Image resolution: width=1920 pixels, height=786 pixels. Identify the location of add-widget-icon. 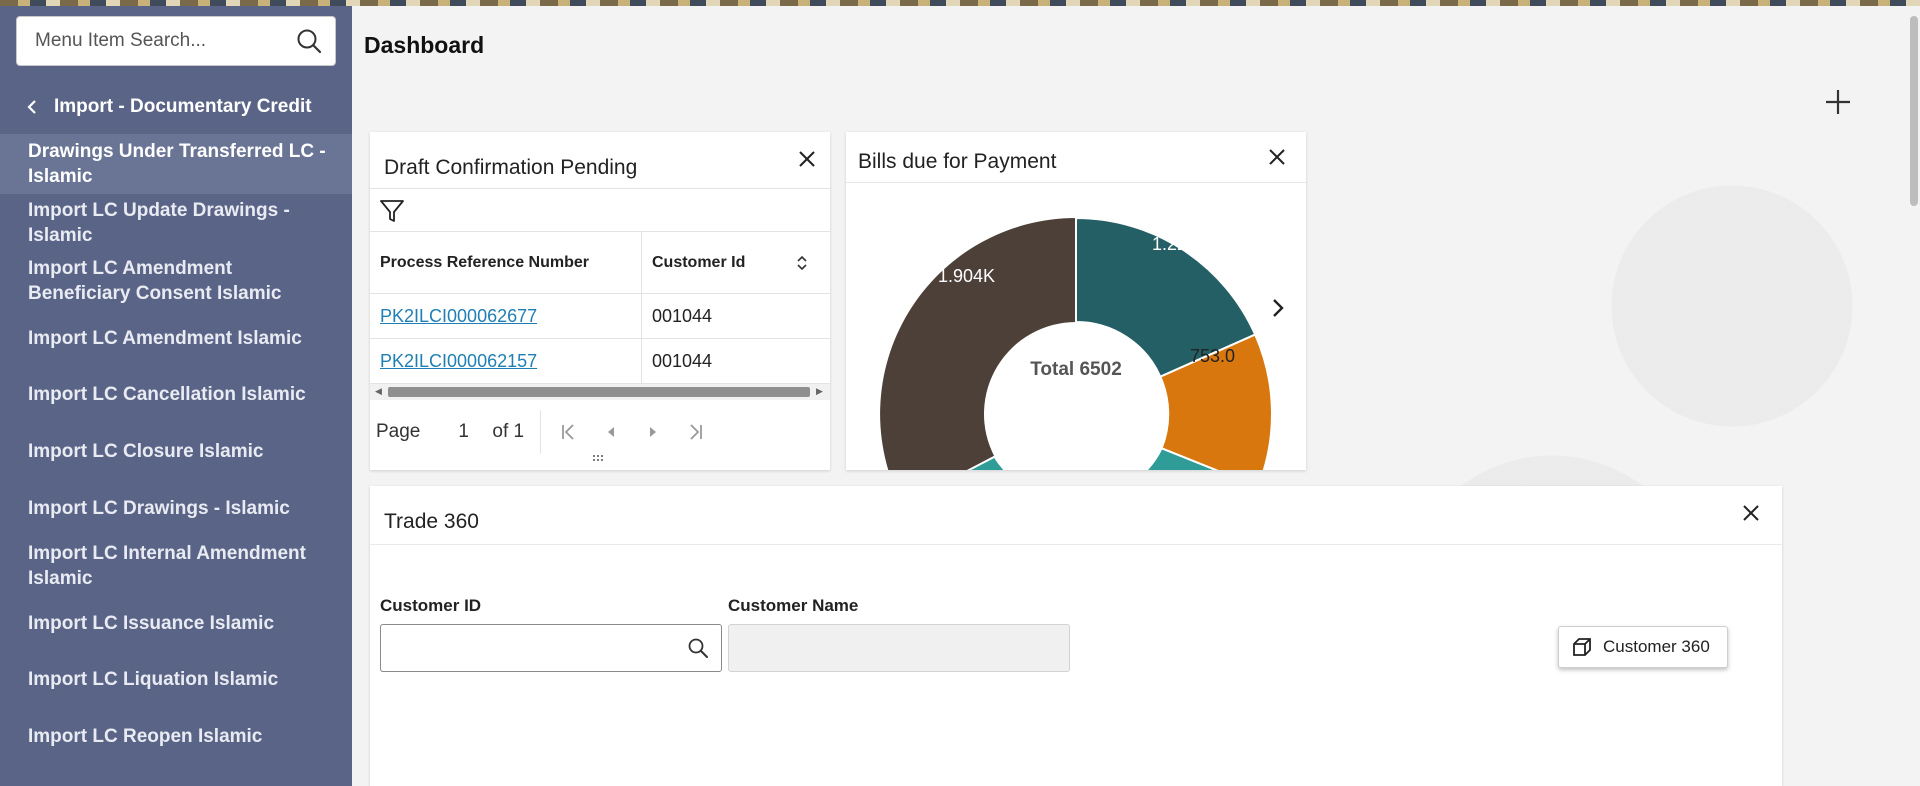
(1838, 102).